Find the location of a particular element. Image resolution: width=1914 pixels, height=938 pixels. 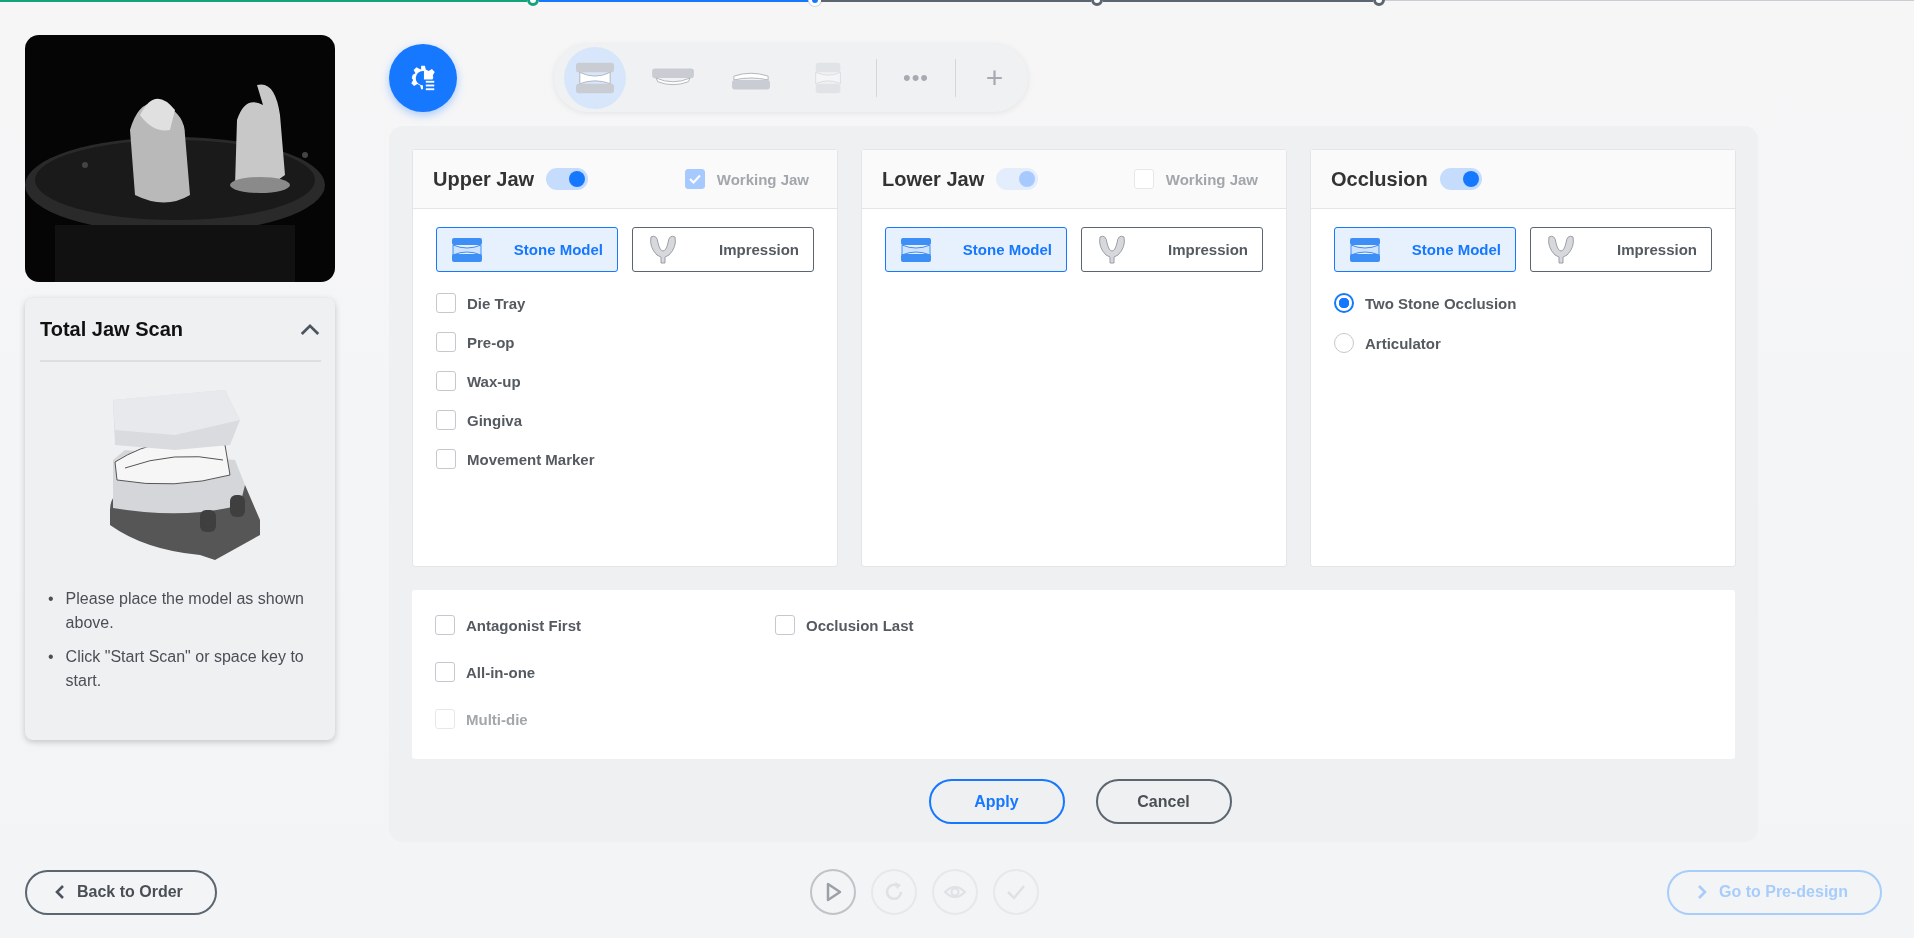

option-label: Gingiva is located at coordinates (494, 420).